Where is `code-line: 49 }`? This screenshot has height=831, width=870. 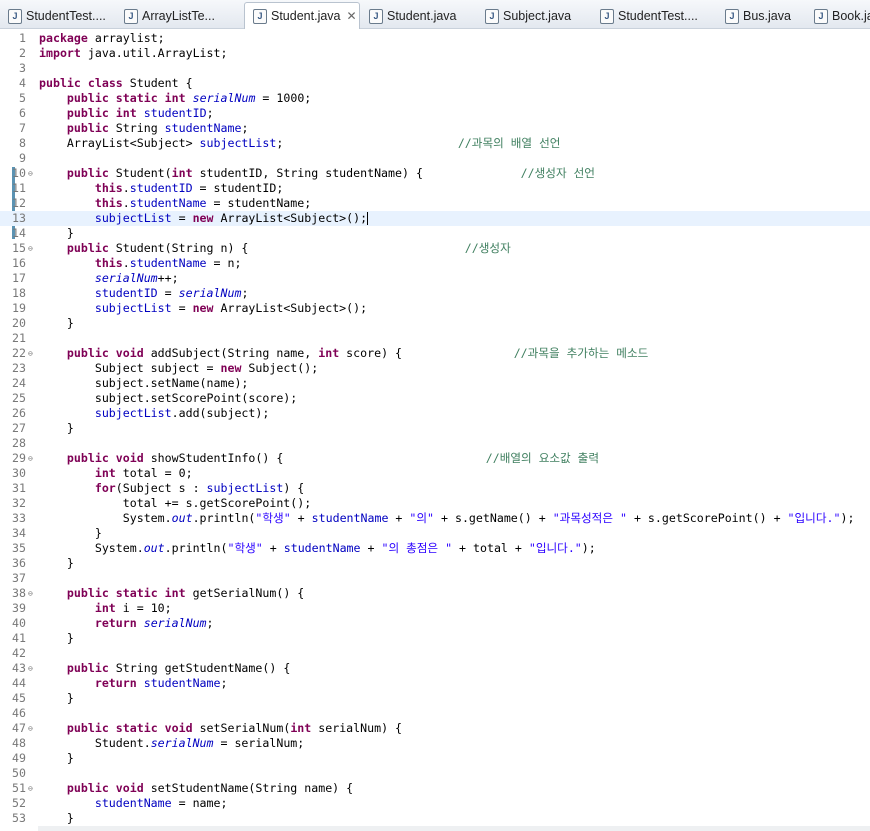
code-line: 49 } is located at coordinates (435, 758).